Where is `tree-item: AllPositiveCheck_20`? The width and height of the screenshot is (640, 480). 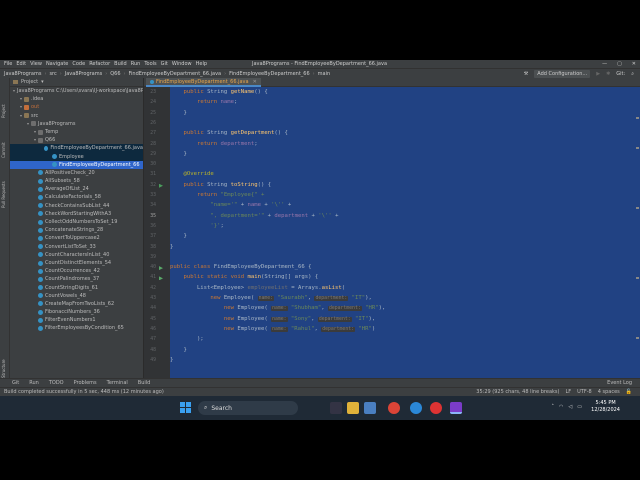 tree-item: AllPositiveCheck_20 is located at coordinates (76, 173).